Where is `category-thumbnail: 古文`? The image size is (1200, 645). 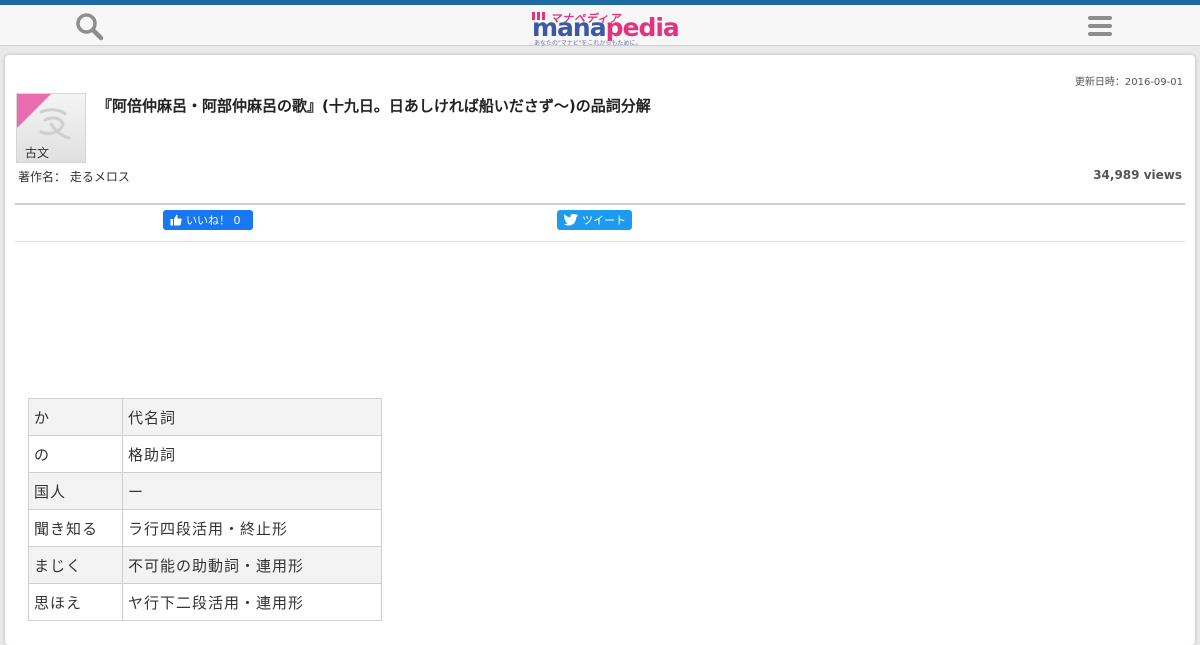 category-thumbnail: 古文 is located at coordinates (51, 128).